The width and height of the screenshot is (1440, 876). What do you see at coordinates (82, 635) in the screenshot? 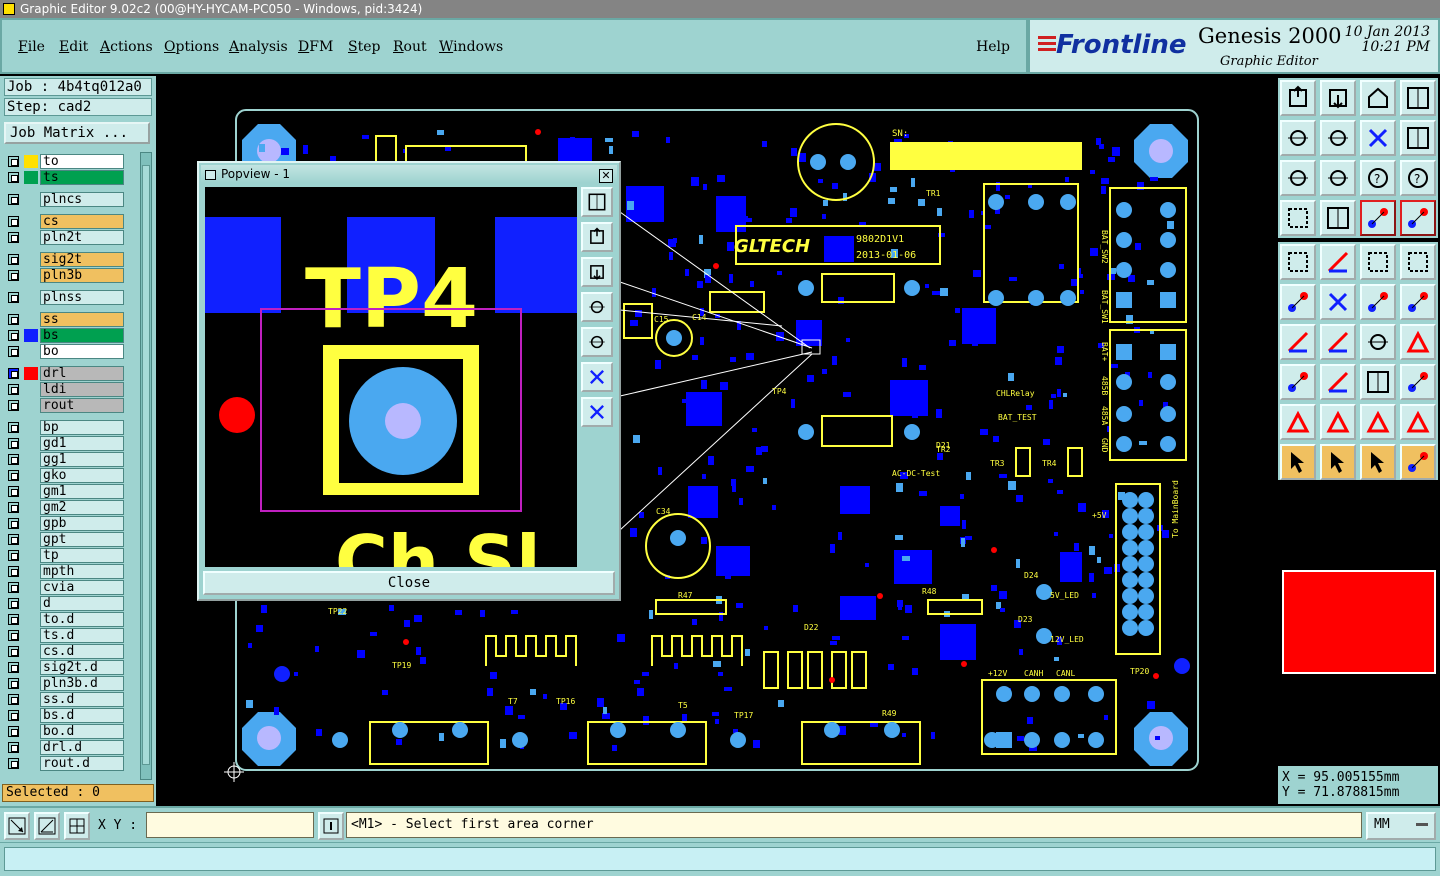
I see `layer-name: ts.d` at bounding box center [82, 635].